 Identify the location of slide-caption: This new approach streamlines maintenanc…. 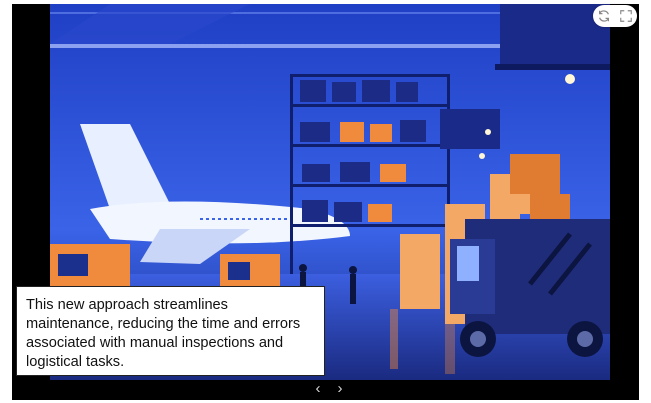
(170, 331).